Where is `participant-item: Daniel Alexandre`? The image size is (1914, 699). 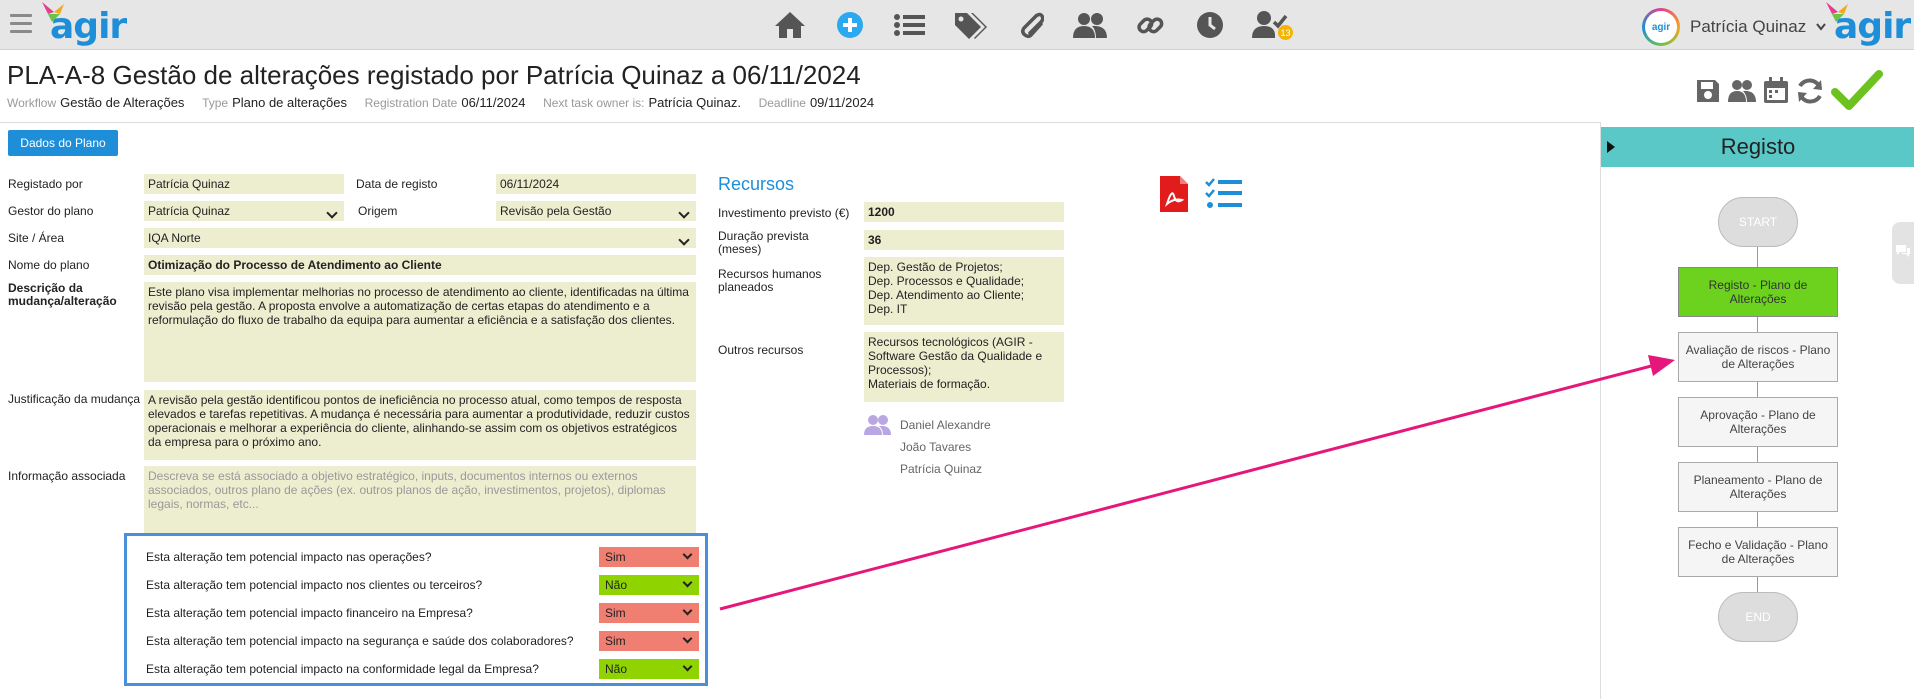 participant-item: Daniel Alexandre is located at coordinates (945, 425).